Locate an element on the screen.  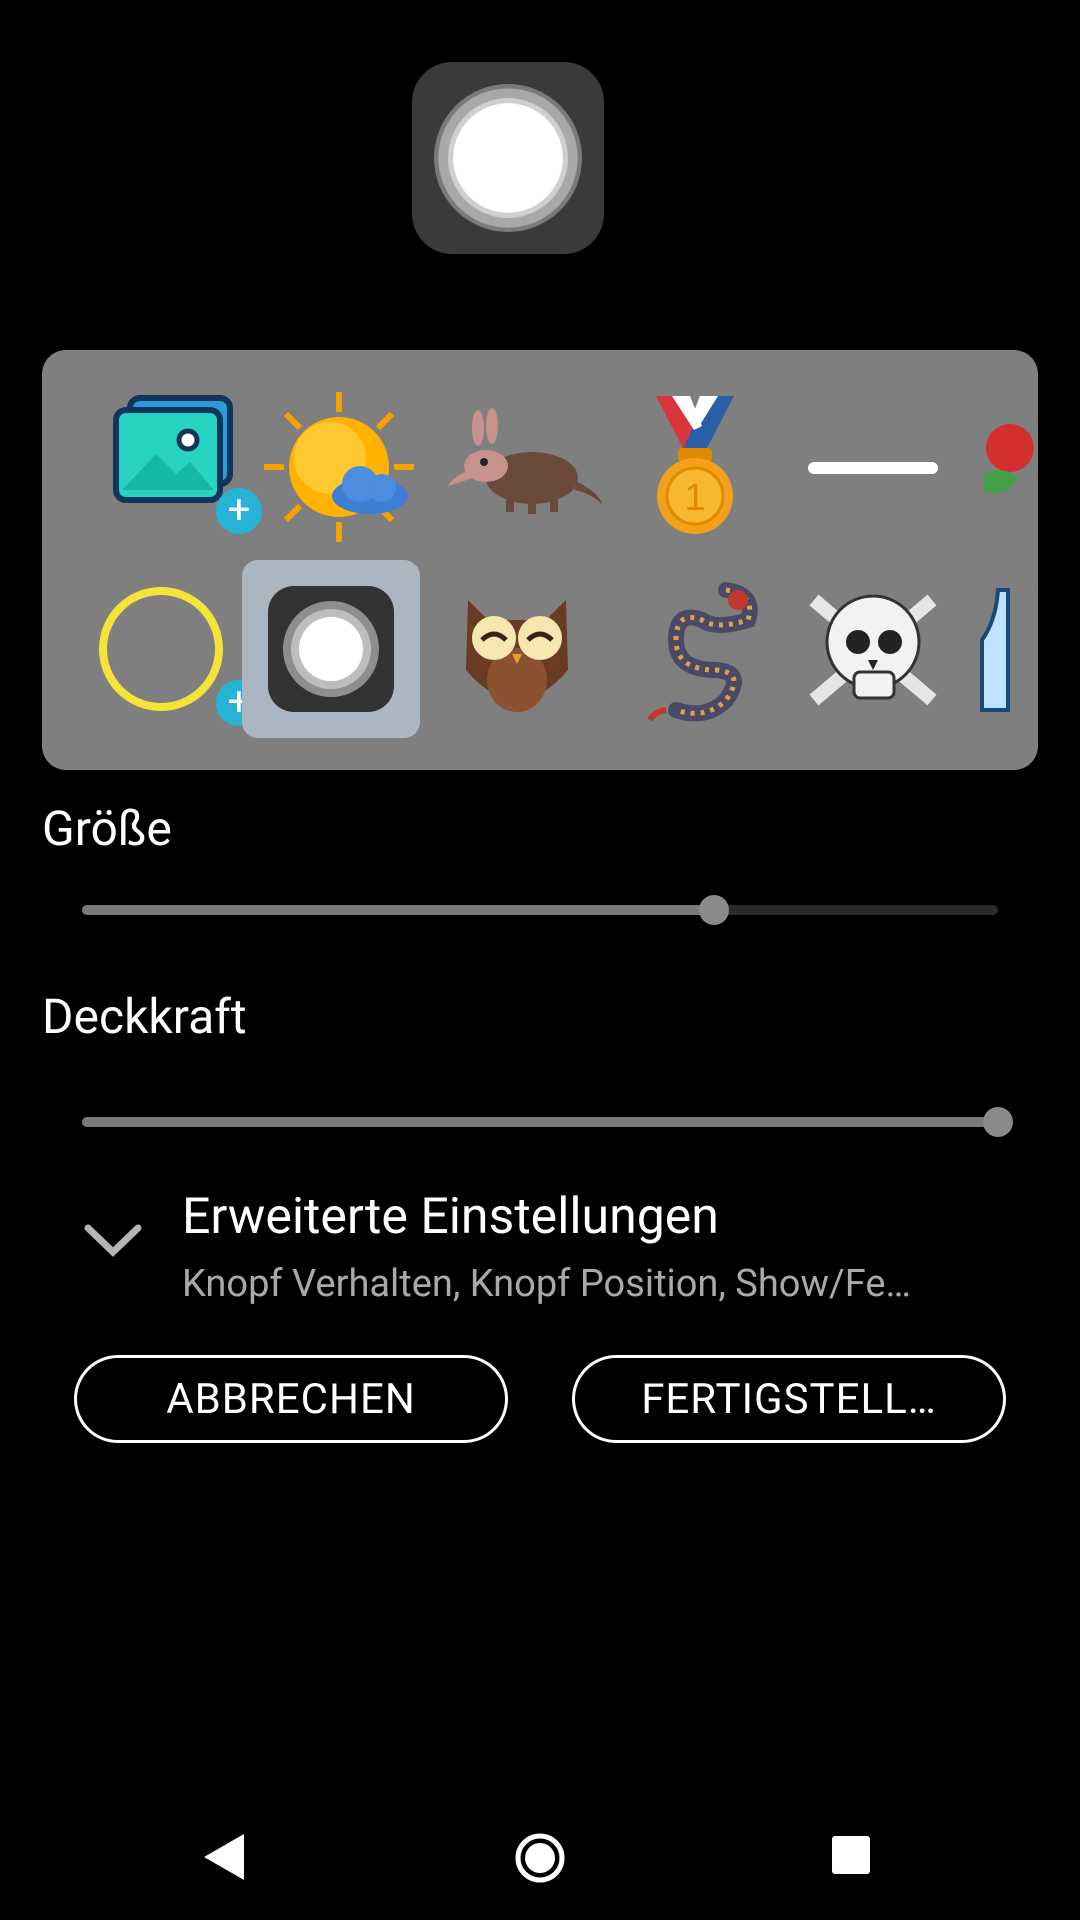
aardvark-icon is located at coordinates (517, 484).